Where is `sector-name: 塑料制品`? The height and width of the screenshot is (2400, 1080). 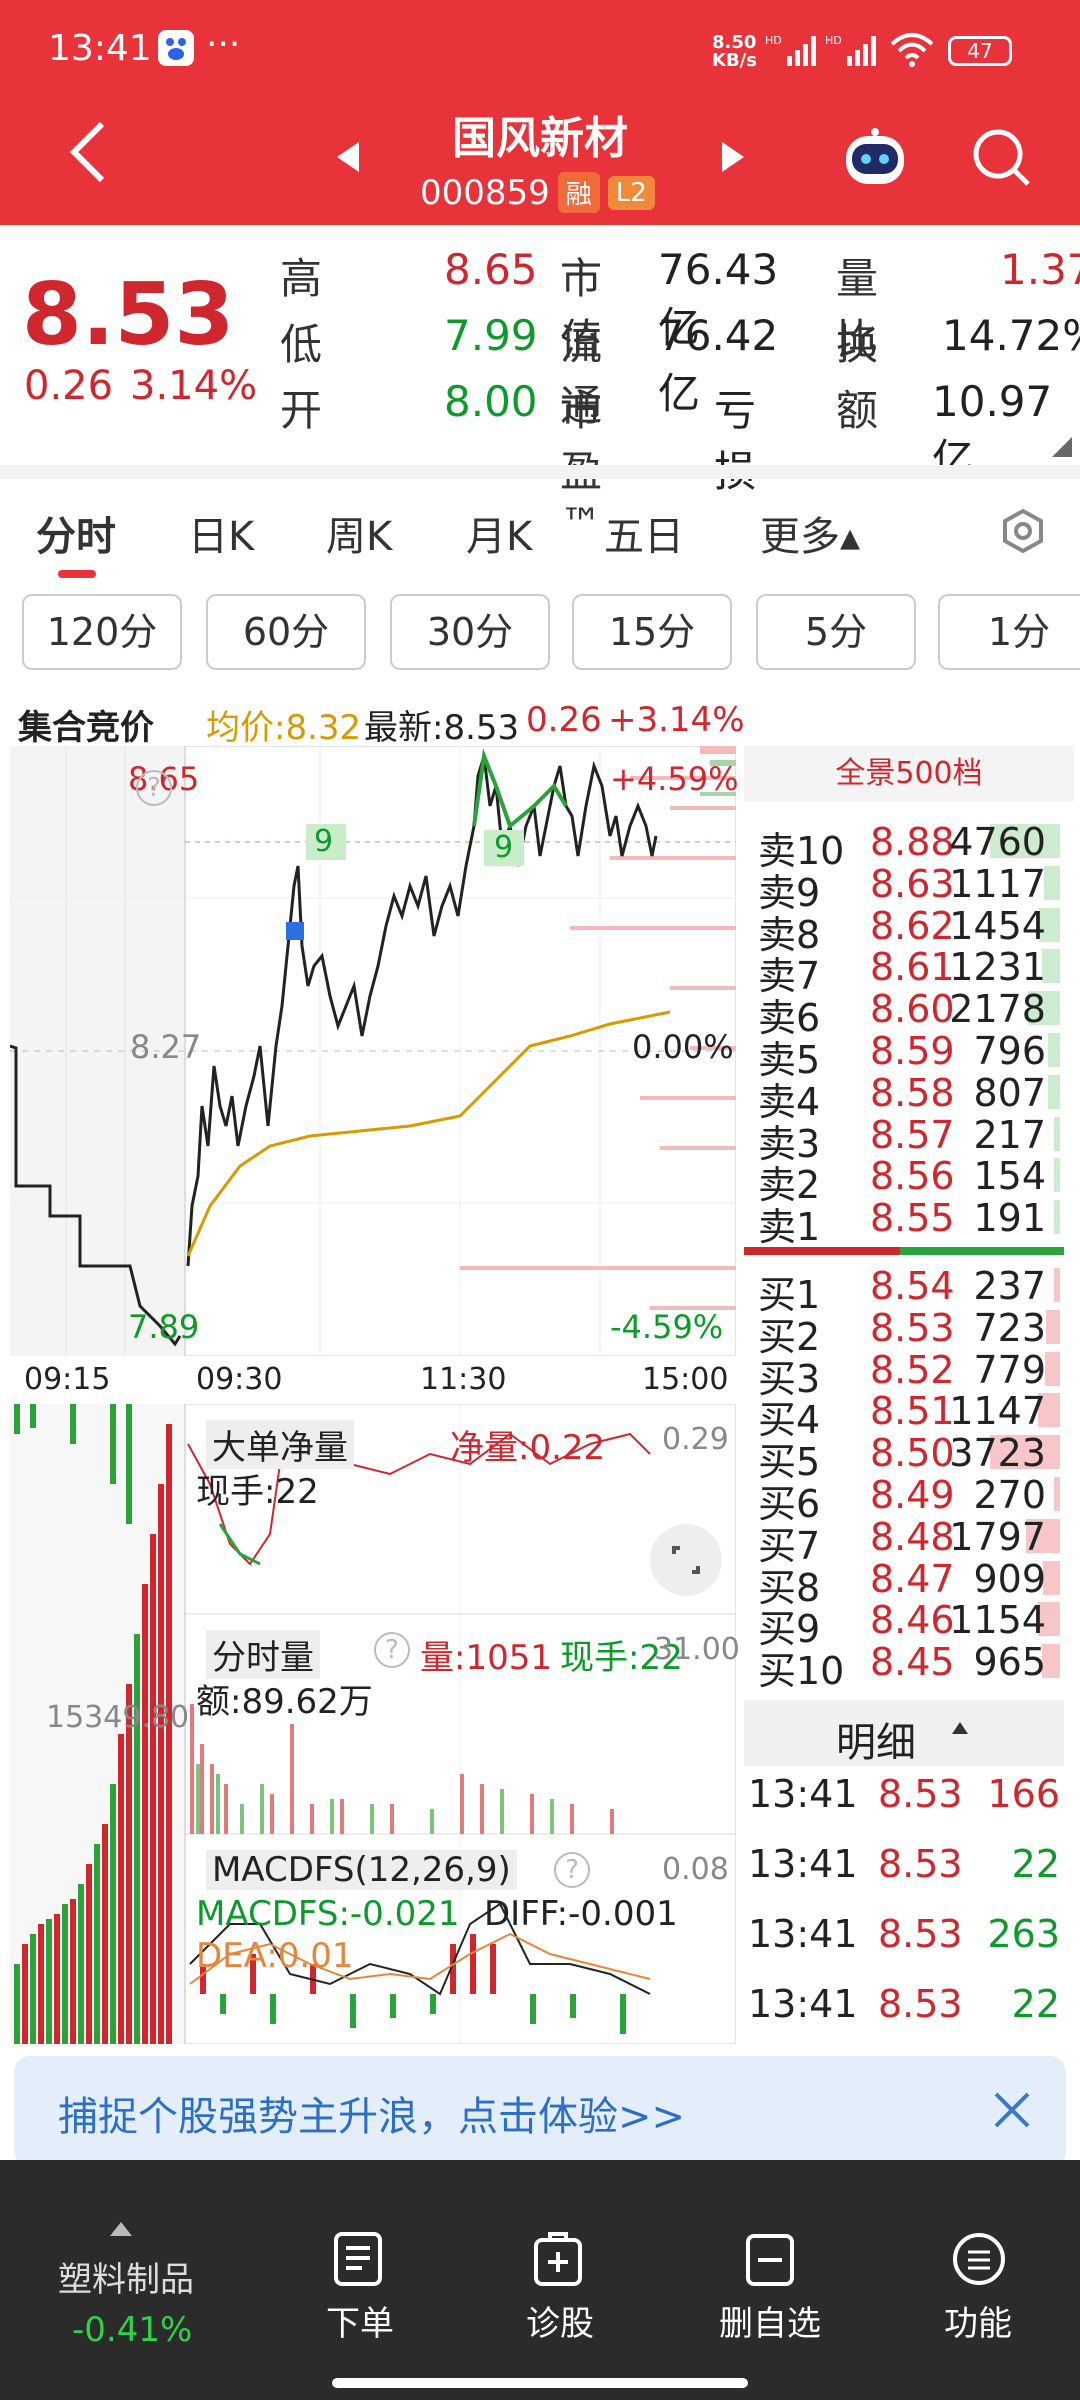 sector-name: 塑料制品 is located at coordinates (126, 2276).